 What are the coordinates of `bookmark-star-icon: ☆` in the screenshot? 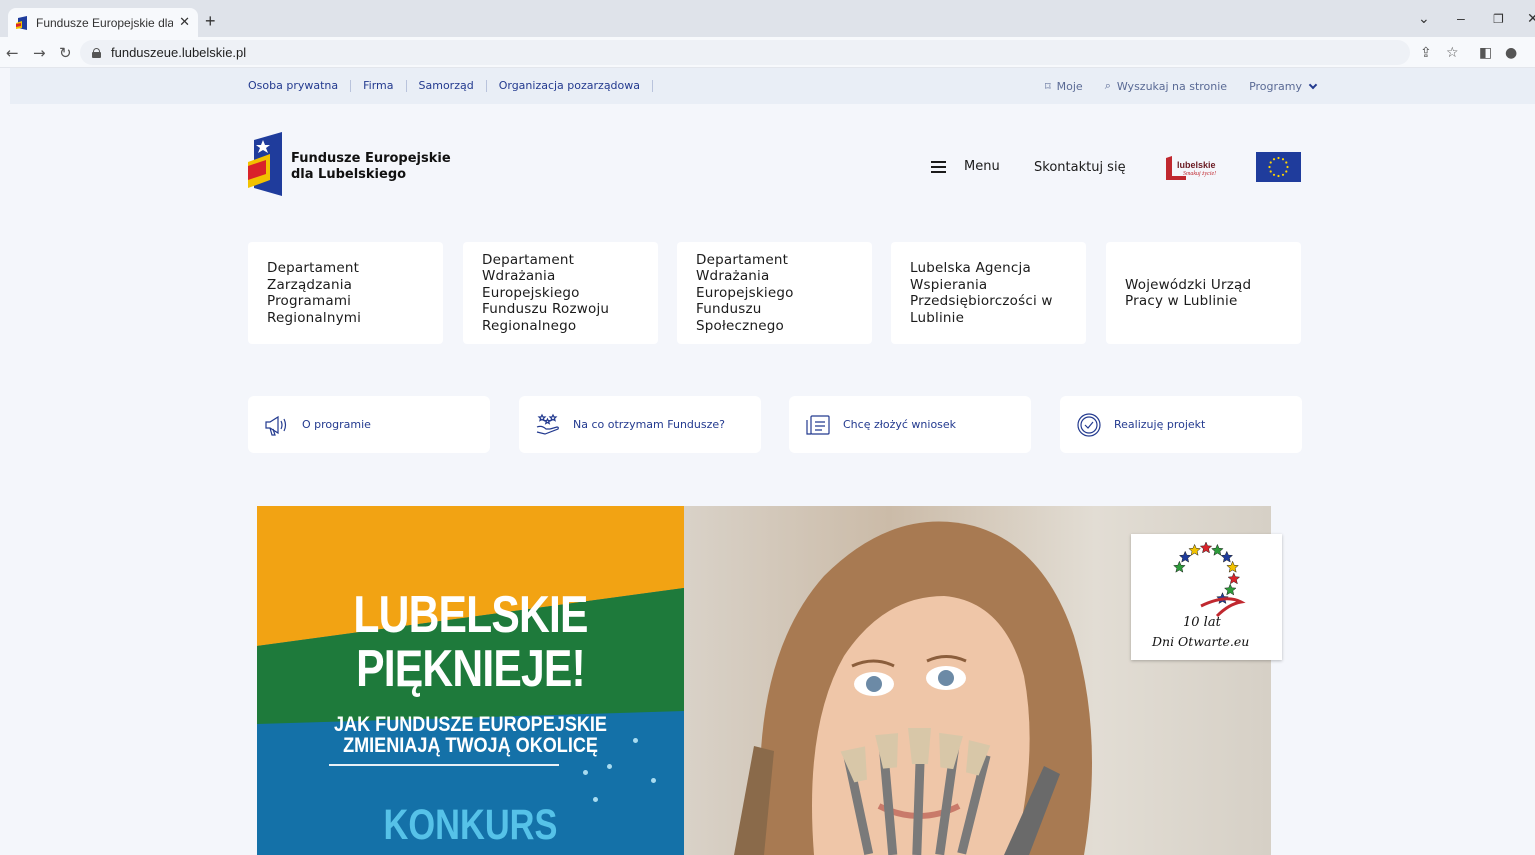 It's located at (1452, 53).